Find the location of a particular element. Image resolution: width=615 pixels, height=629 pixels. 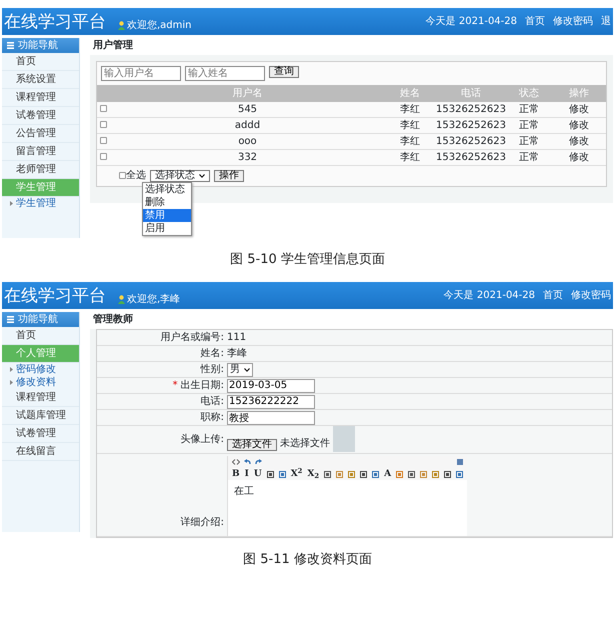

select-all-checkbox is located at coordinates (122, 175).